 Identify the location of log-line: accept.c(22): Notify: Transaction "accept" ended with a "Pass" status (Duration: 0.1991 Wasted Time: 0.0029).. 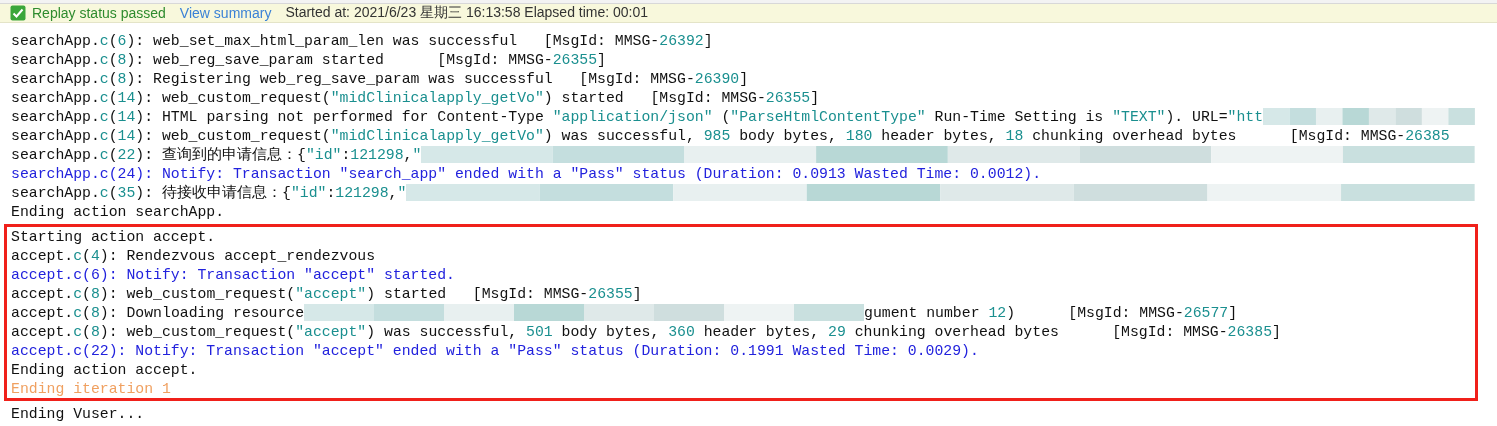
(495, 350).